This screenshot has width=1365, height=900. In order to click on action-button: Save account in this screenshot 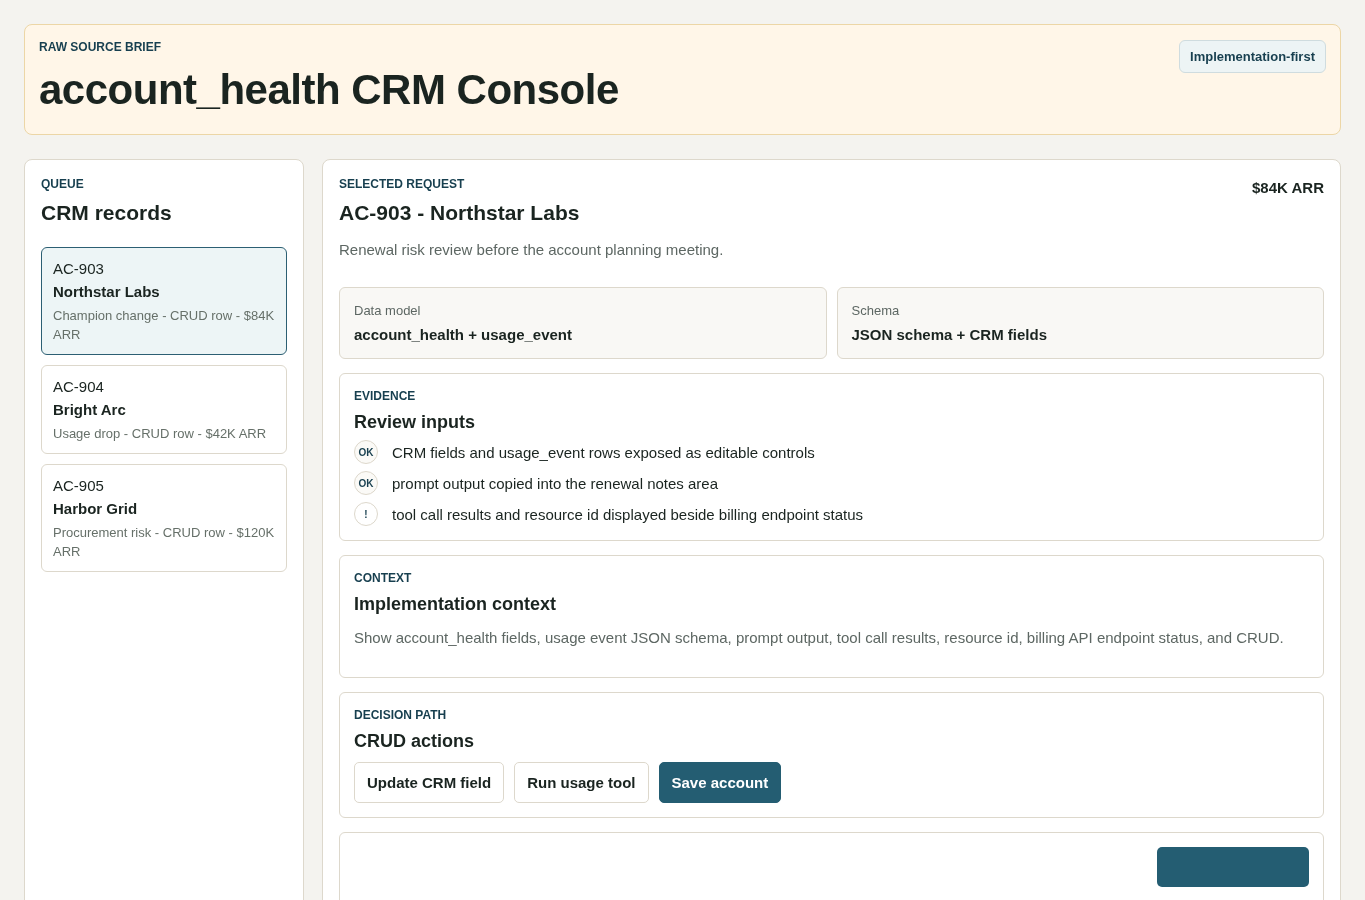, I will do `click(720, 782)`.